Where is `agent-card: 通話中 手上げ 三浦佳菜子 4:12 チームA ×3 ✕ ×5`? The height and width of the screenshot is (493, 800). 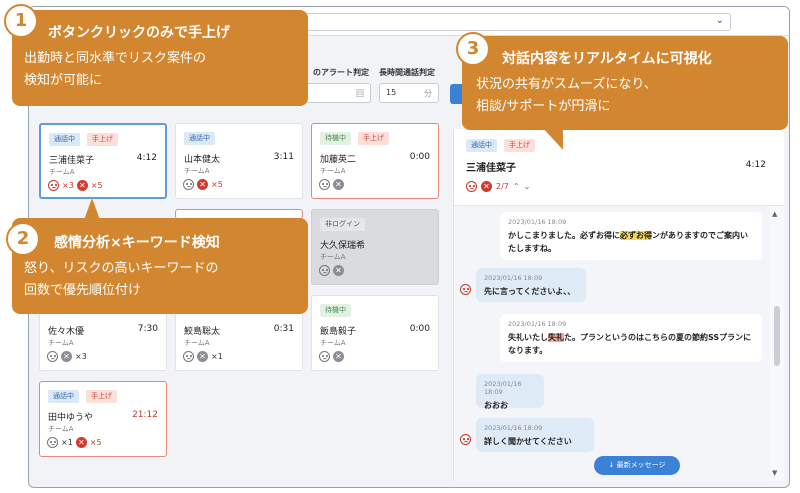
agent-card: 通話中 手上げ 三浦佳菜子 4:12 チームA ×3 ✕ ×5 is located at coordinates (103, 161).